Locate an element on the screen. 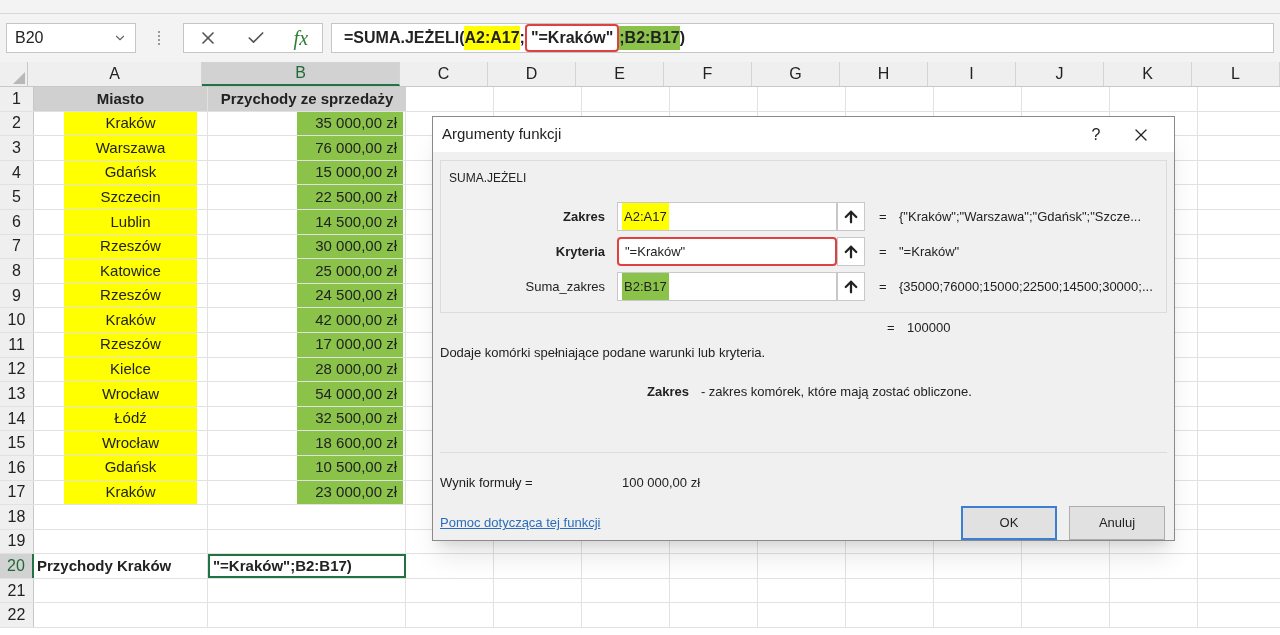 The width and height of the screenshot is (1280, 635). row-header: 10 is located at coordinates (17, 320).